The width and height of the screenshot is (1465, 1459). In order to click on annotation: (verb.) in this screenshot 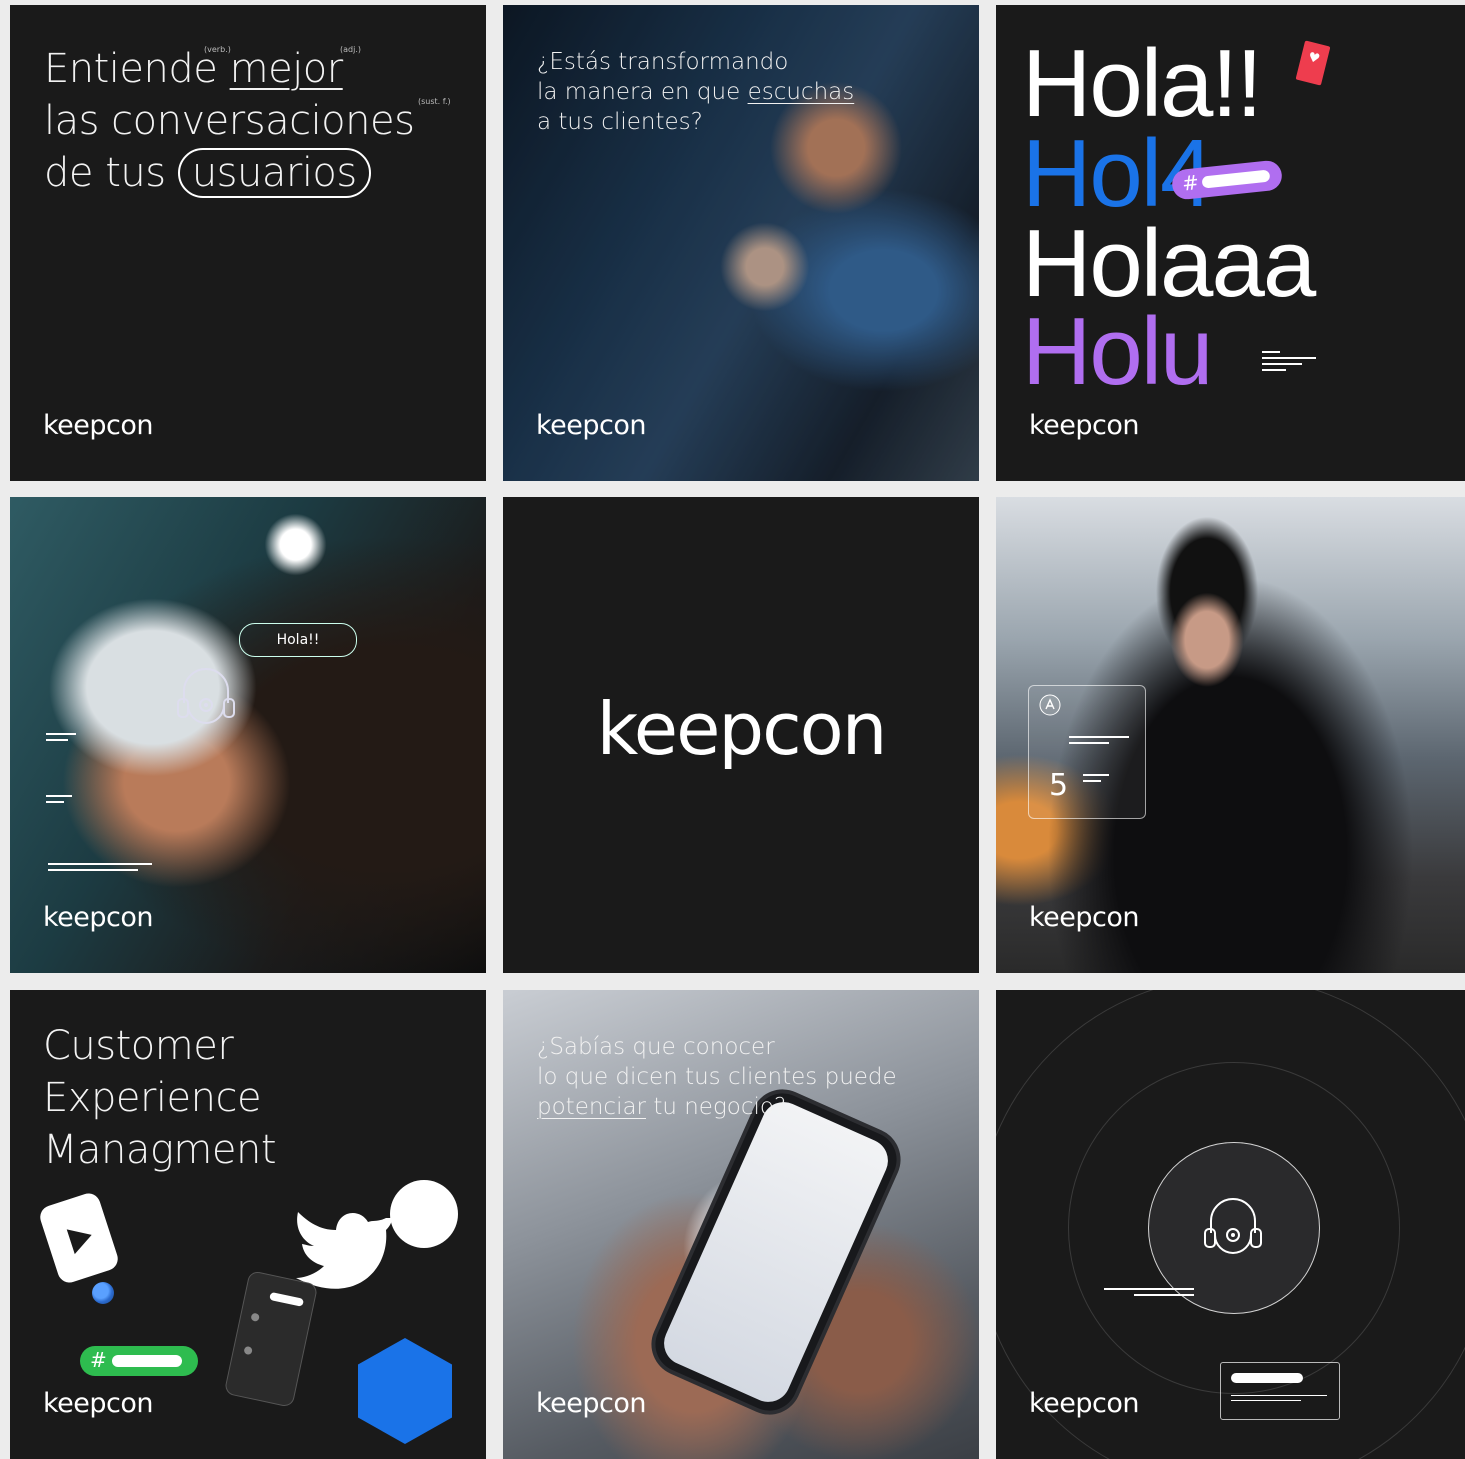, I will do `click(217, 49)`.